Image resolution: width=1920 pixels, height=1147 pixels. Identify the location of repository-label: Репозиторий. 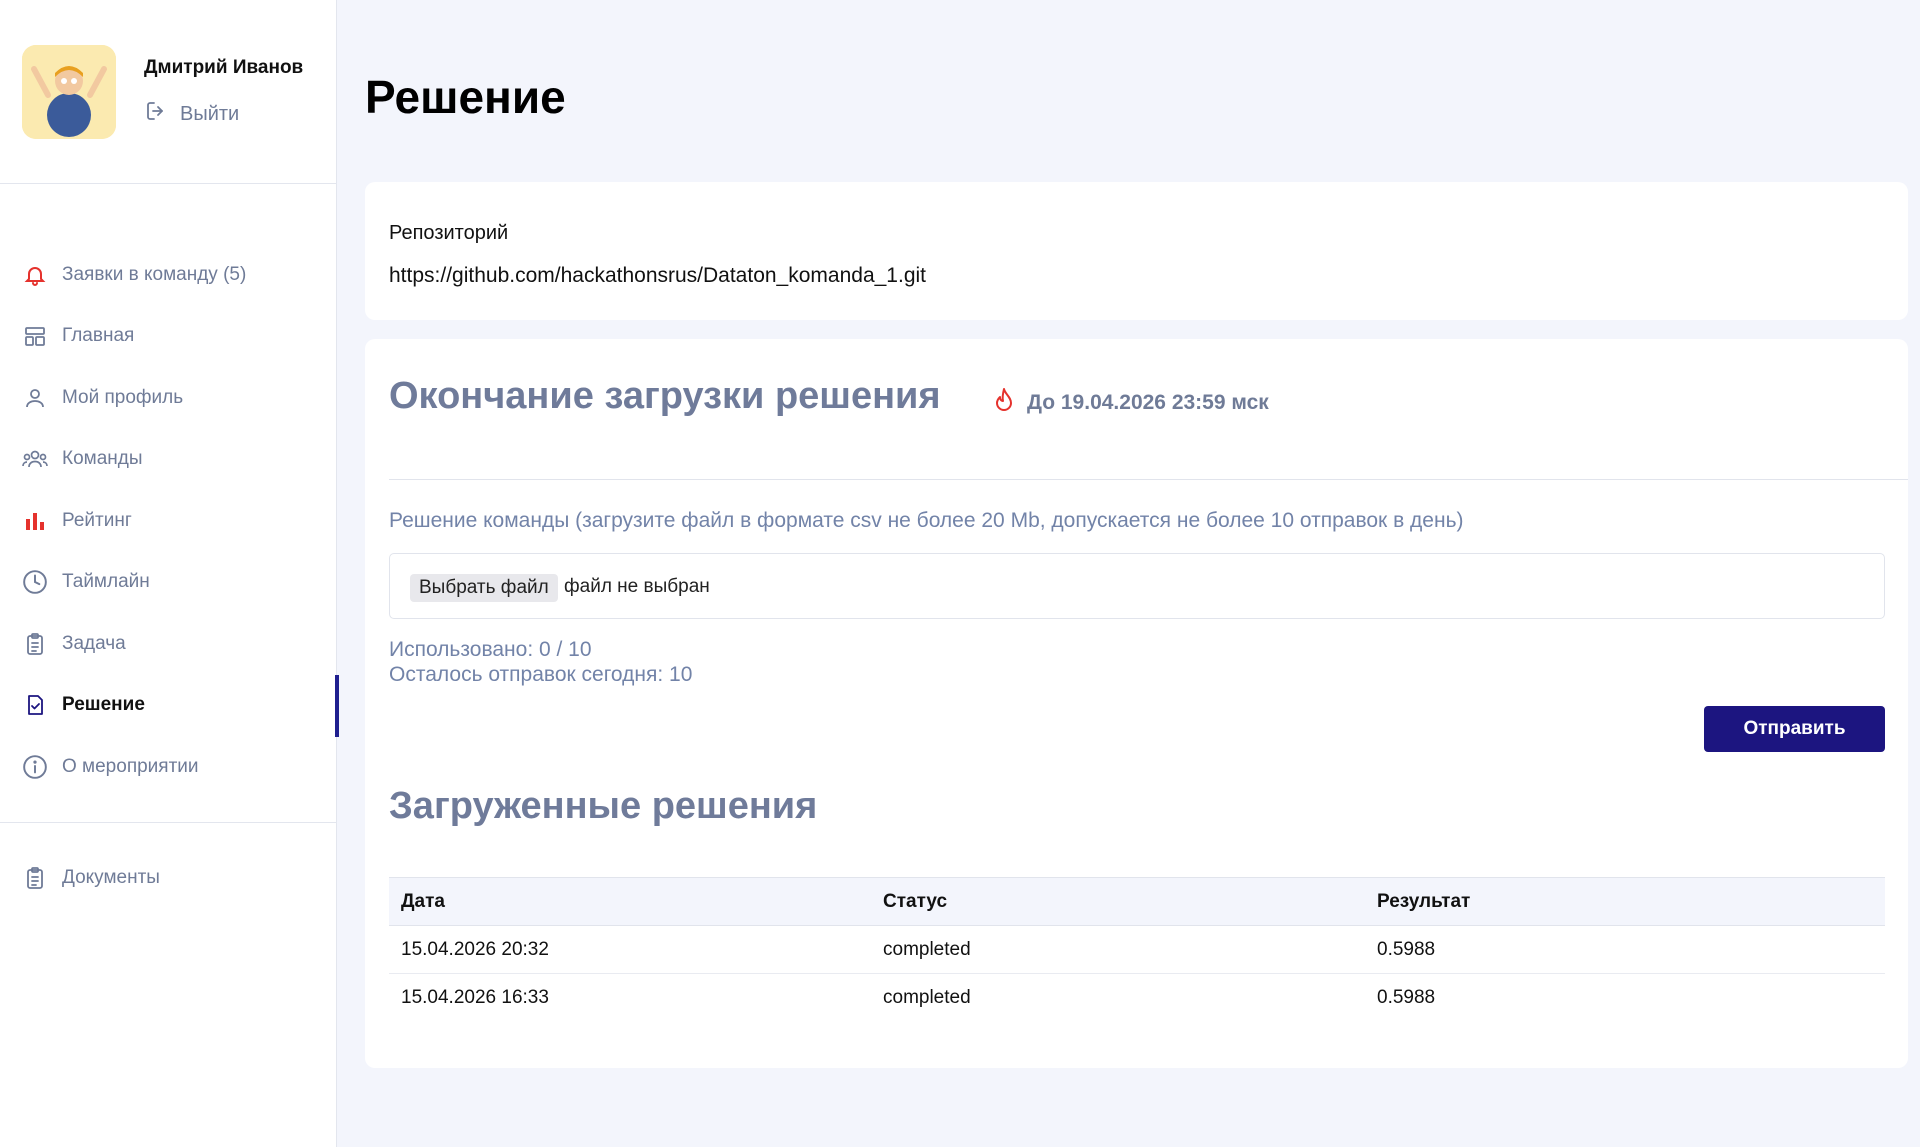
(449, 233).